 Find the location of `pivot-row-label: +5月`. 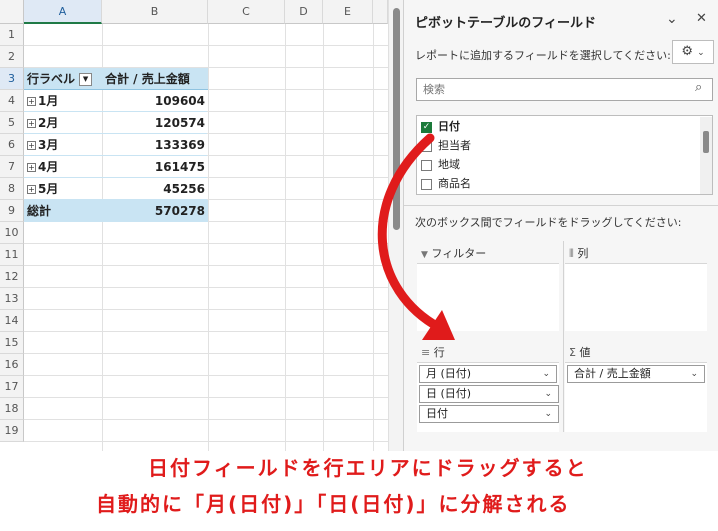

pivot-row-label: +5月 is located at coordinates (63, 189).